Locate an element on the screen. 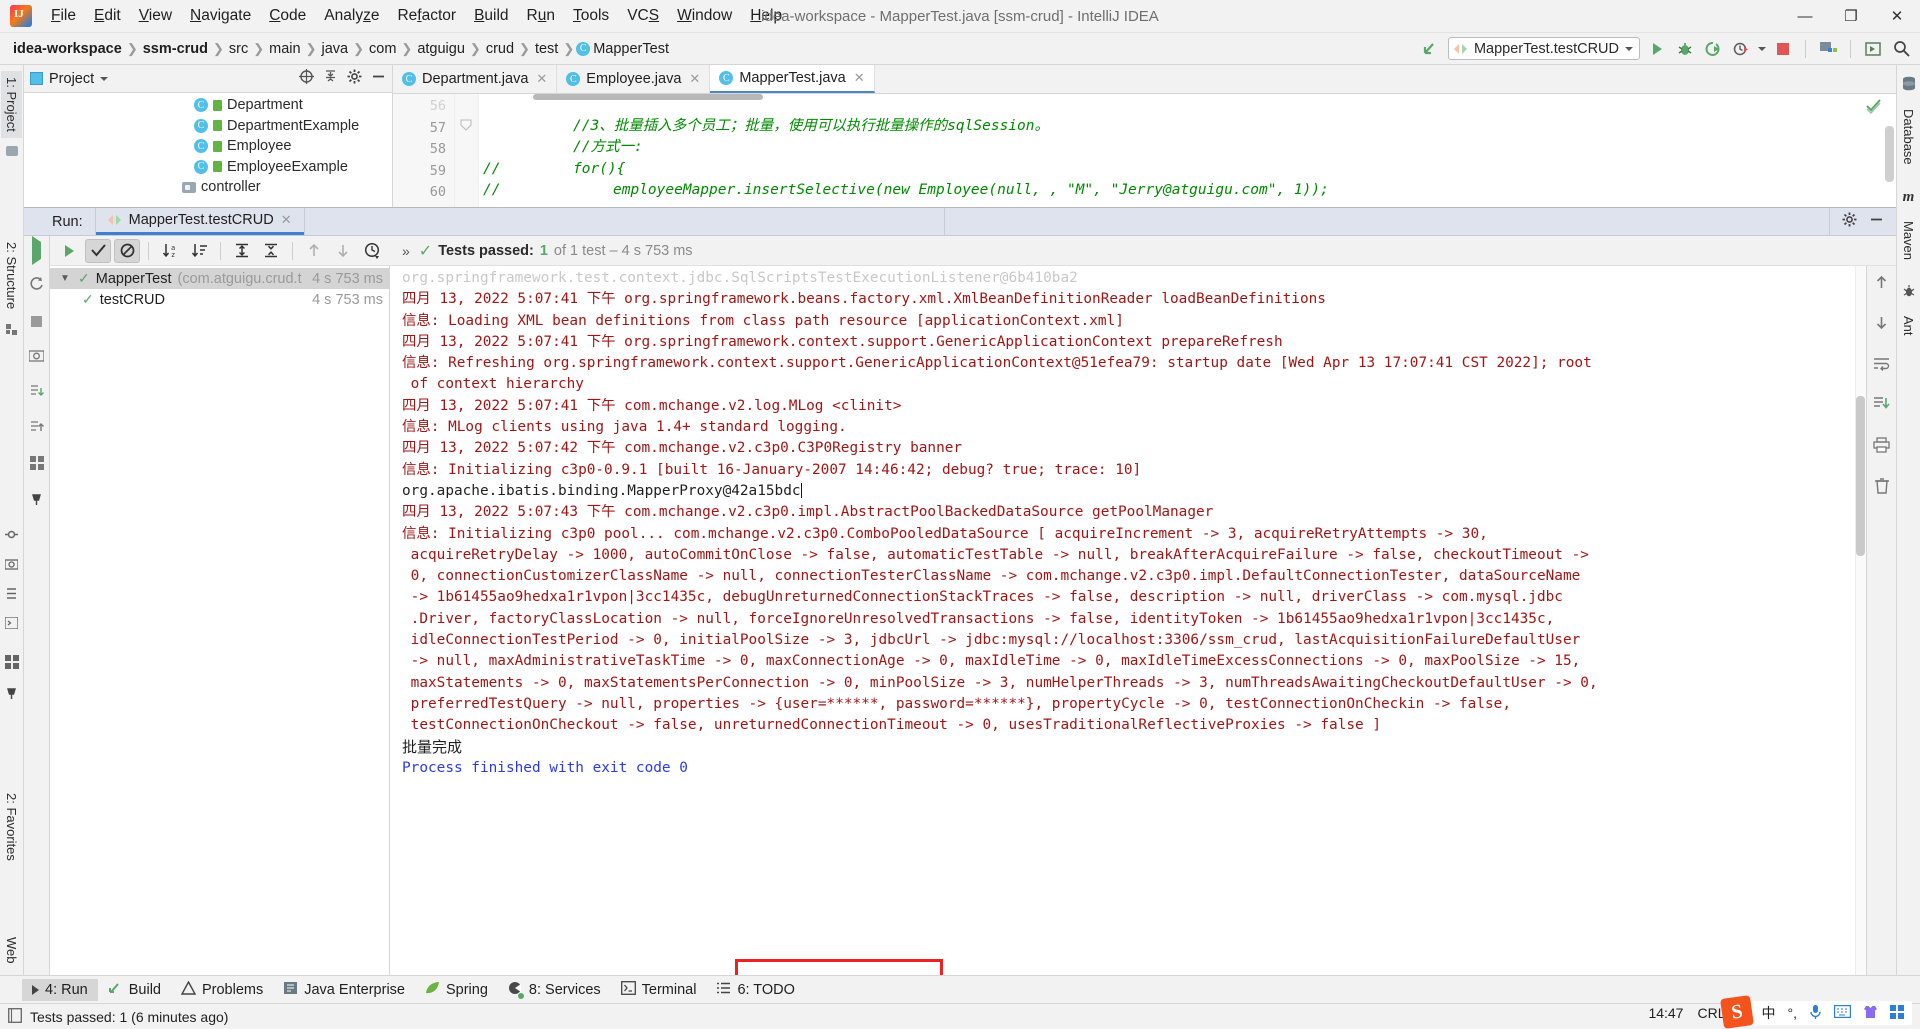  bottom-tab-java-enterprise: Java Enterprise is located at coordinates (344, 990).